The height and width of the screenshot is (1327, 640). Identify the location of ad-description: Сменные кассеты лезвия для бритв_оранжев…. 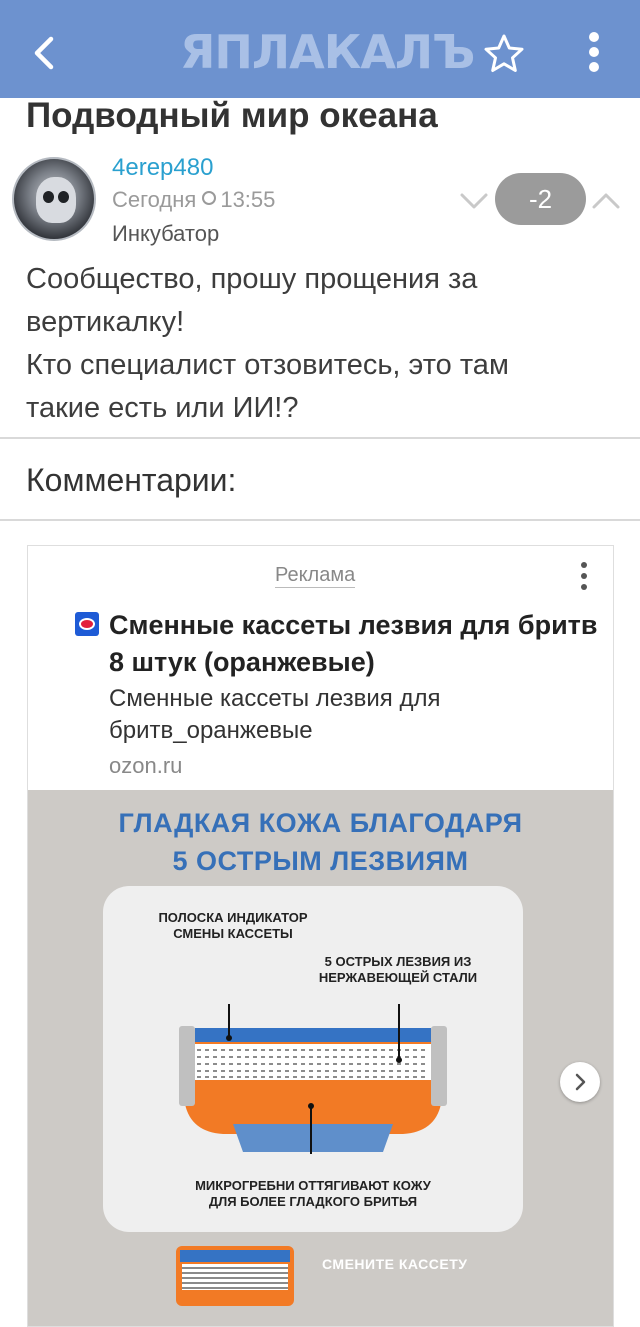
(354, 715).